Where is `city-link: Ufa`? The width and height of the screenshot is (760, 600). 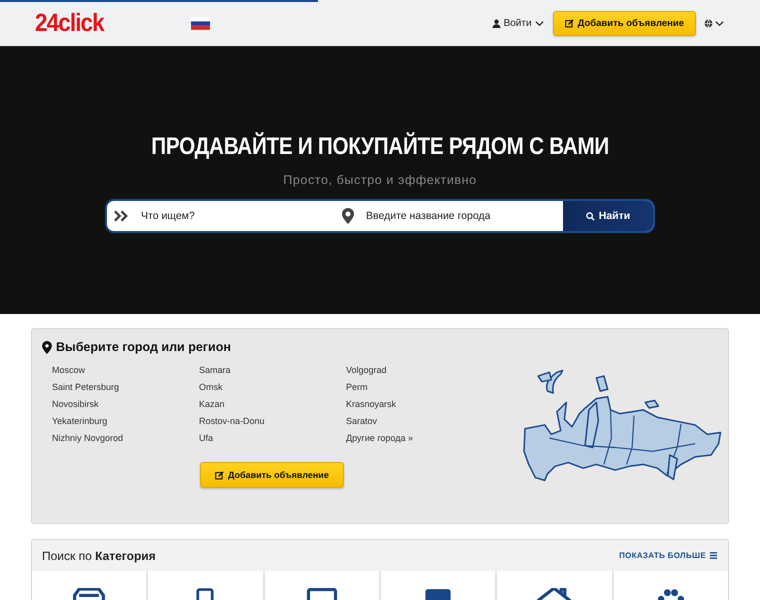 city-link: Ufa is located at coordinates (272, 438).